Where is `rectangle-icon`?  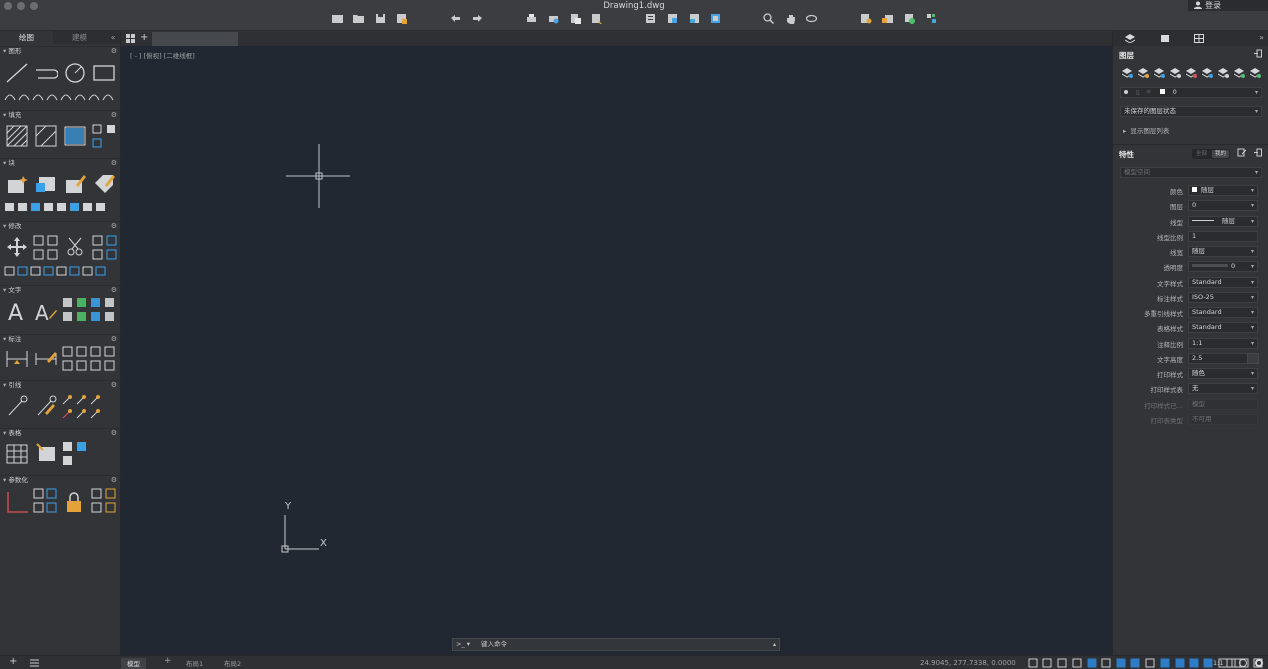
rectangle-icon is located at coordinates (104, 73).